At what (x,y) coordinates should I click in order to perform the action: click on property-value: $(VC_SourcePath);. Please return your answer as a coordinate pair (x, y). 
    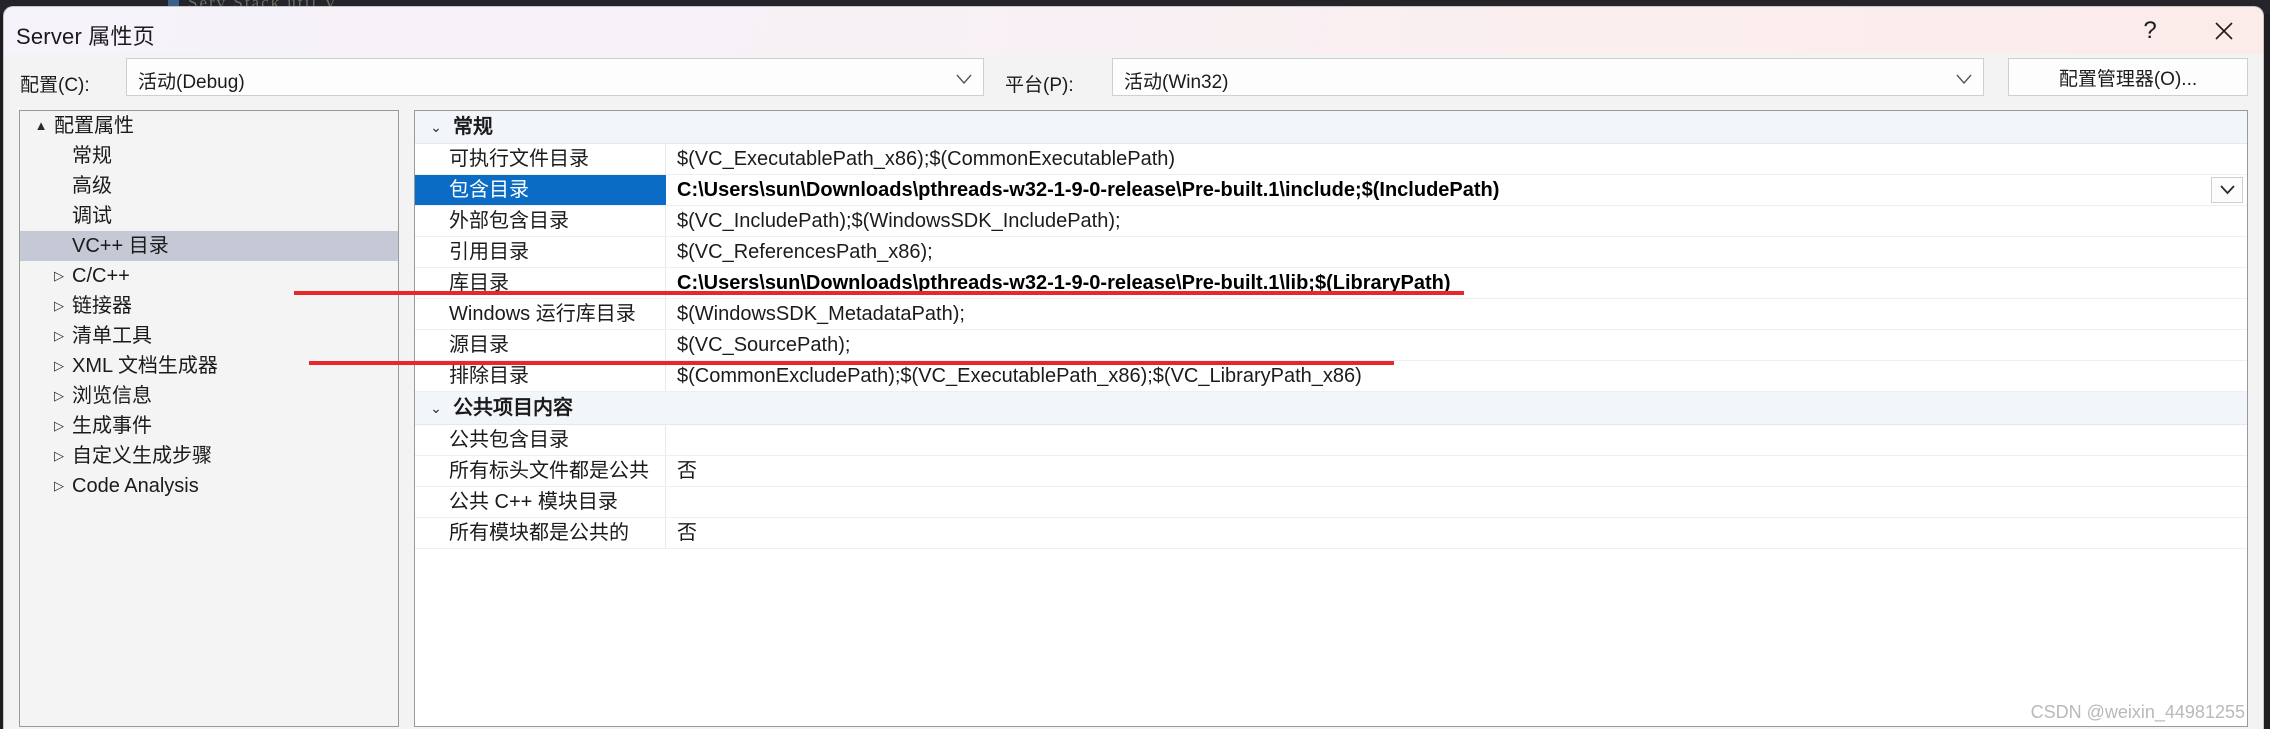
    Looking at the image, I should click on (763, 345).